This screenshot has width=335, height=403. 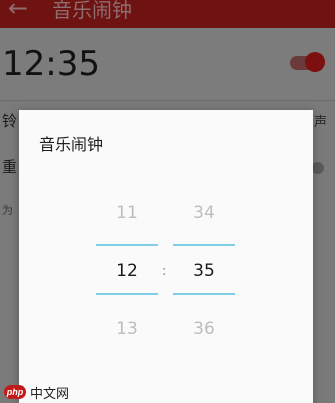 I want to click on alarm-toggle-knob, so click(x=315, y=62).